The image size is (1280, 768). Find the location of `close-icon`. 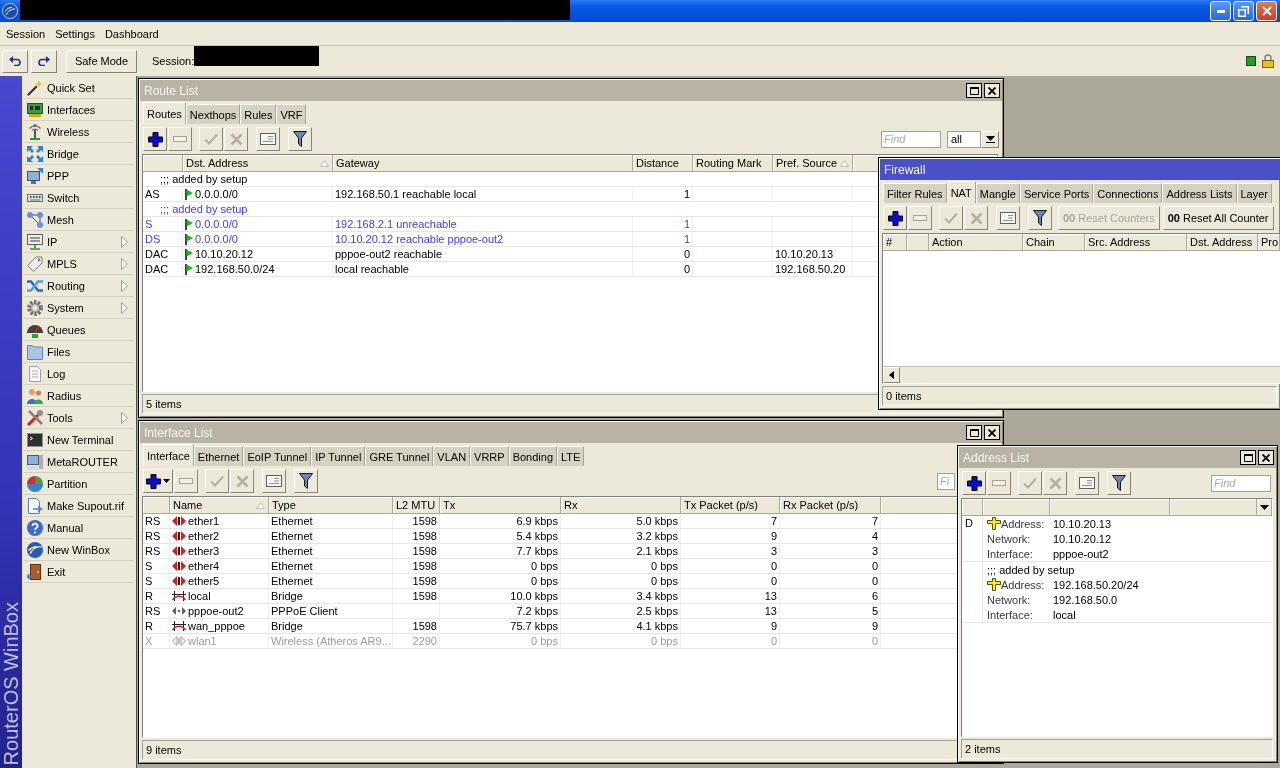

close-icon is located at coordinates (992, 90).